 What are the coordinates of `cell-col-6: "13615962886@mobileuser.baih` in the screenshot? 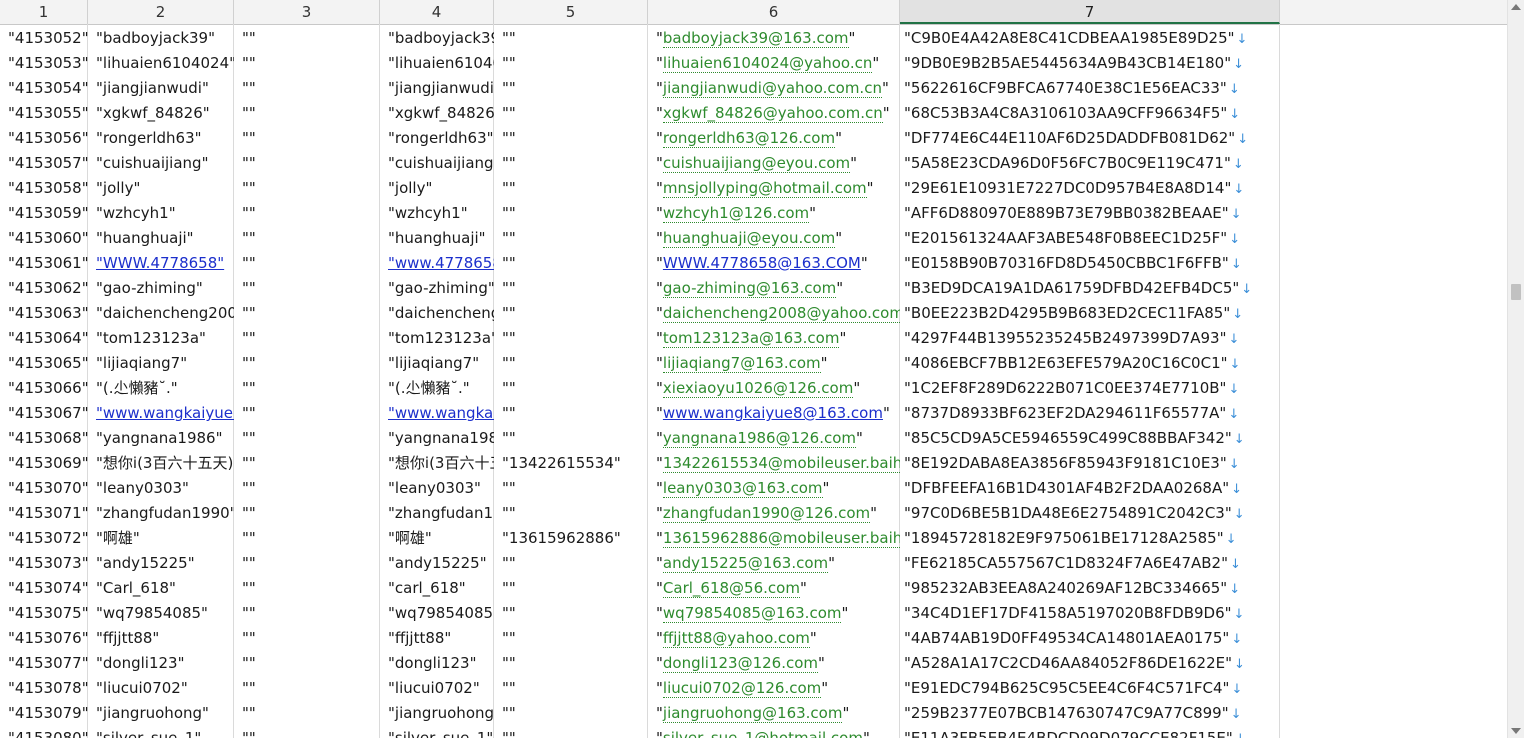 It's located at (774, 538).